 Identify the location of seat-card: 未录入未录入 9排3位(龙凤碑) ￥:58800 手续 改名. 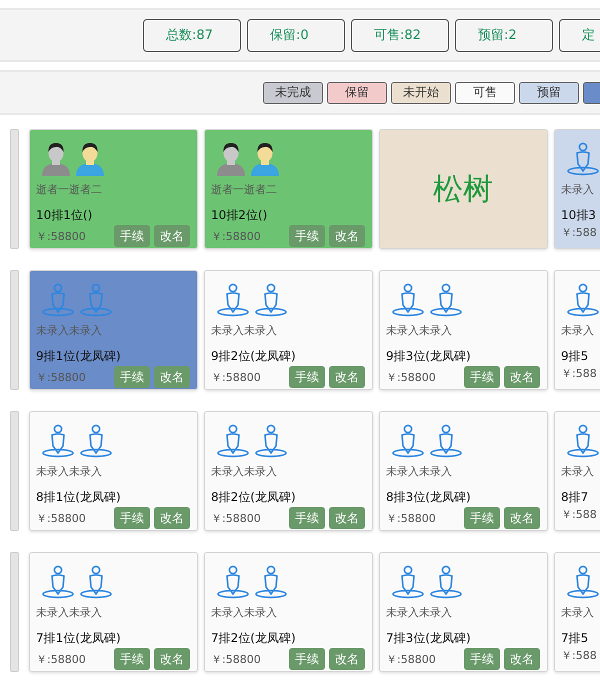
(463, 330).